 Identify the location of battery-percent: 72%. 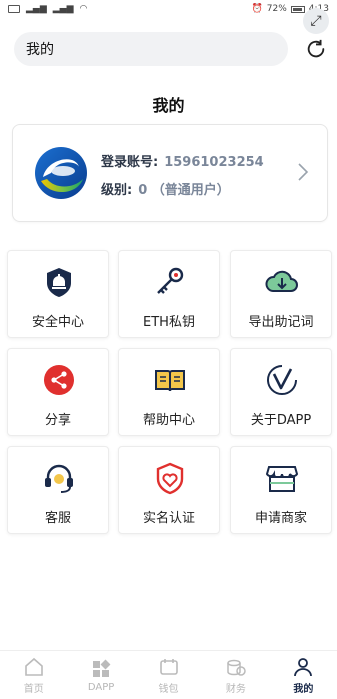
(276, 9).